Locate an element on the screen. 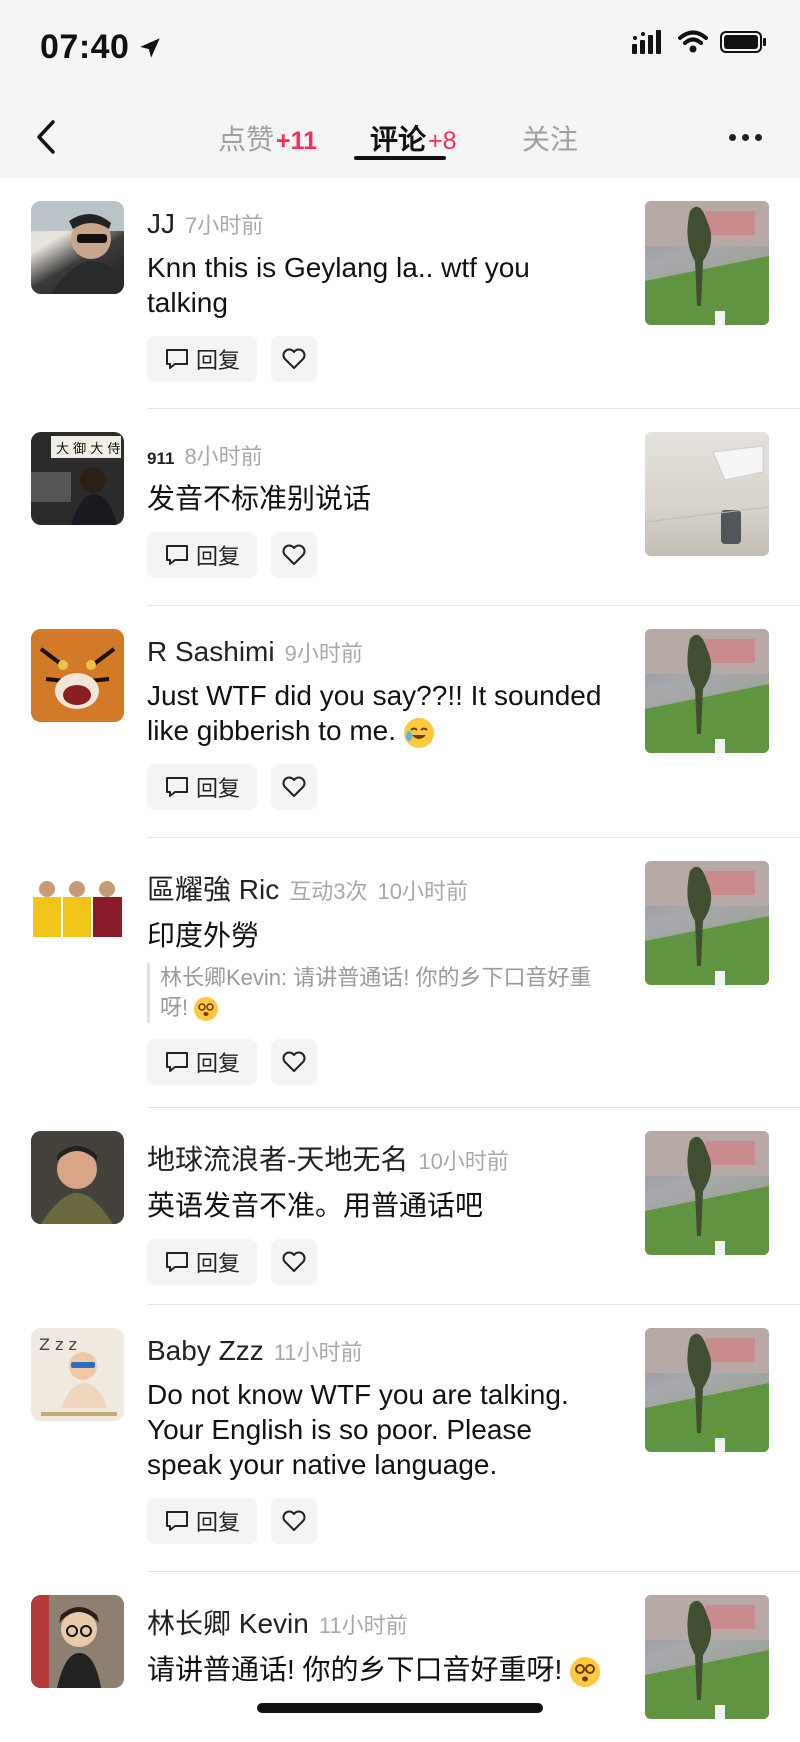 The height and width of the screenshot is (1742, 800). tab-comments-label: 评论 is located at coordinates (398, 139).